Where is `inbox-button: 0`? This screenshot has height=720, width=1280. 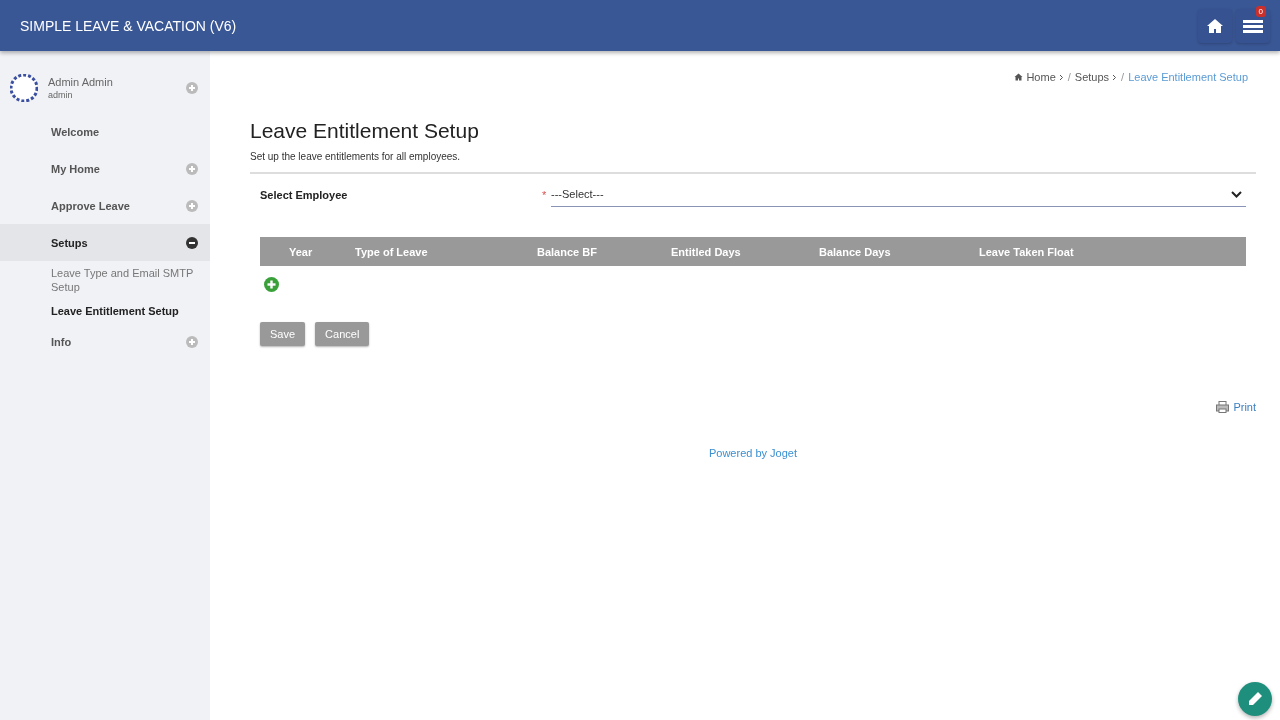
inbox-button: 0 is located at coordinates (1253, 25).